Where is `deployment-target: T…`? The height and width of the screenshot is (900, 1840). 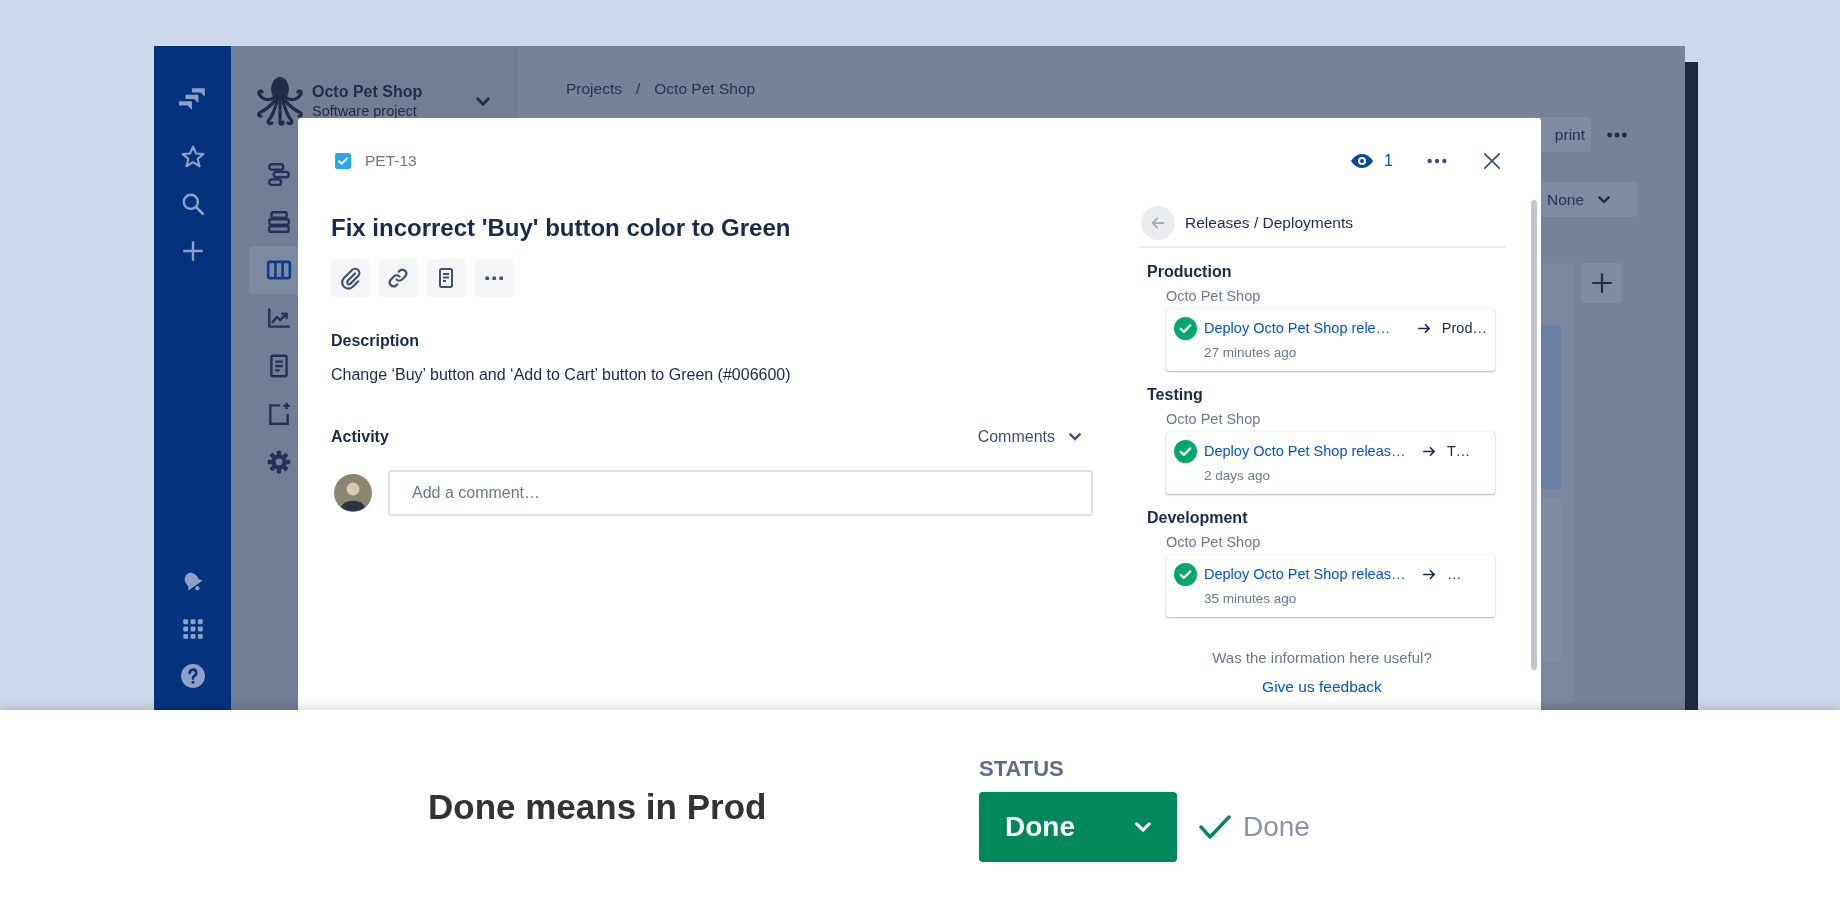 deployment-target: T… is located at coordinates (1459, 451).